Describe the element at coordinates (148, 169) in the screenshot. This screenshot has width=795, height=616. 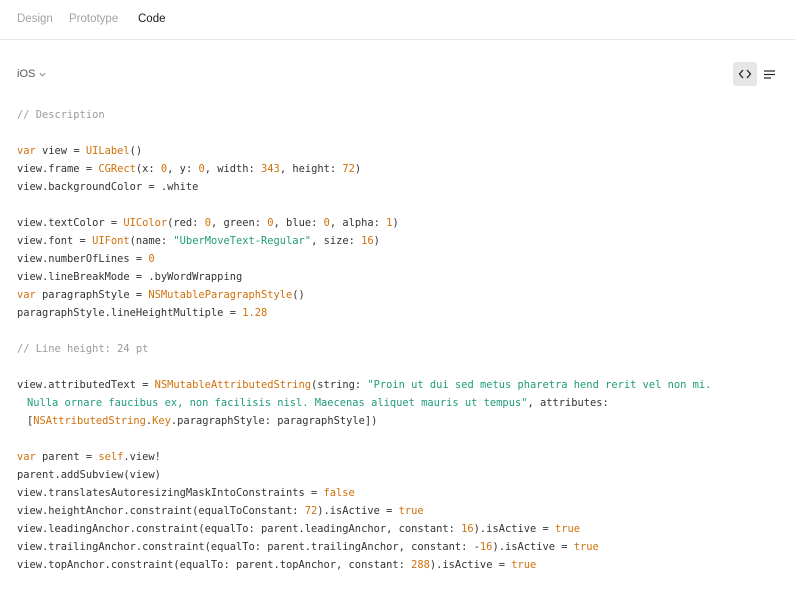
I see `code-token: (x:` at that location.